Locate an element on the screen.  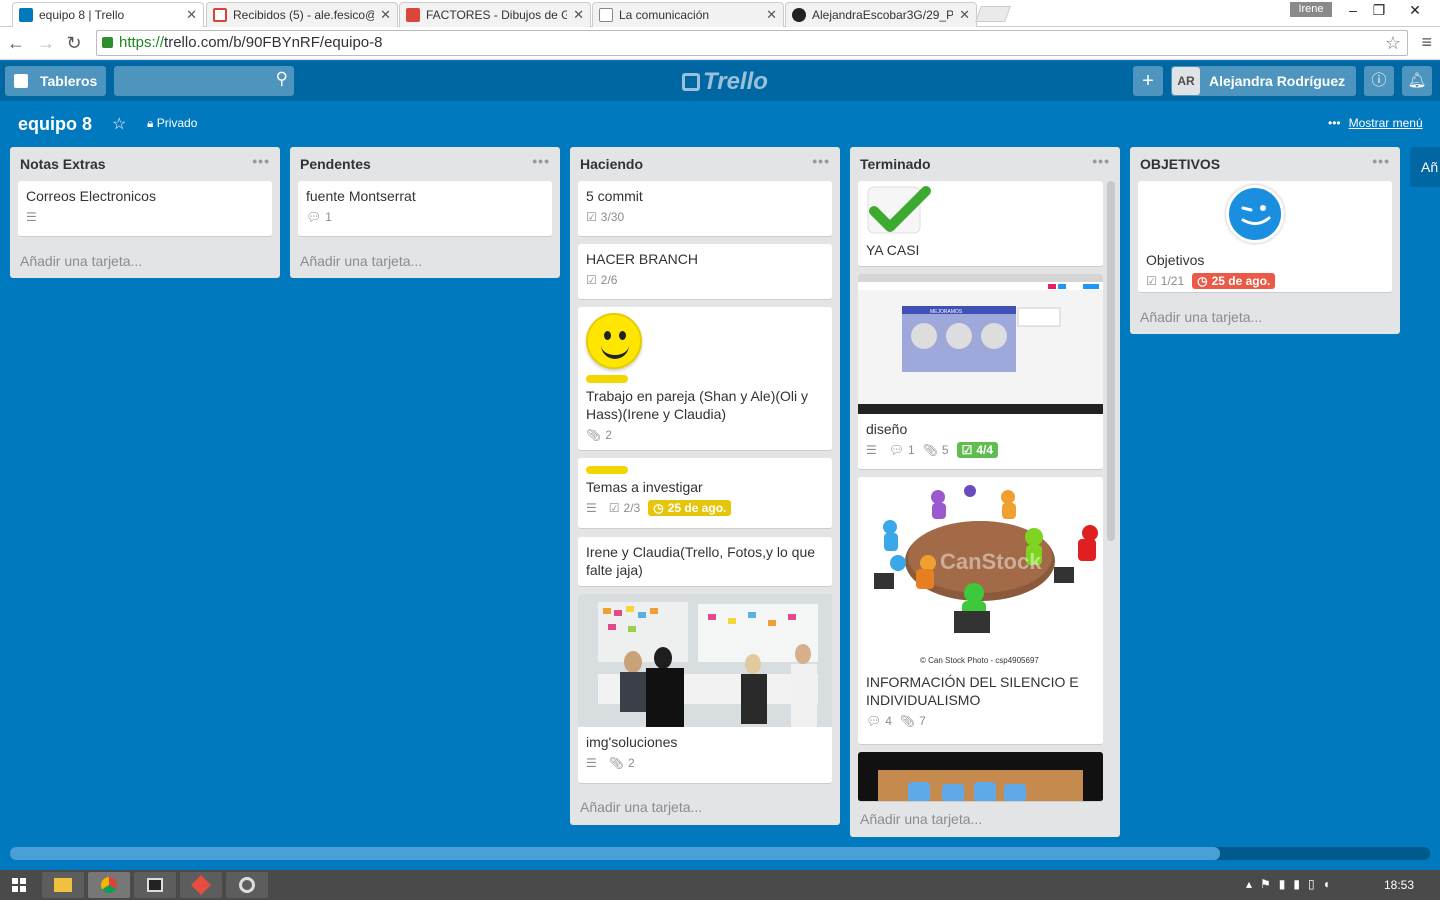
new-tab-button is located at coordinates (993, 14).